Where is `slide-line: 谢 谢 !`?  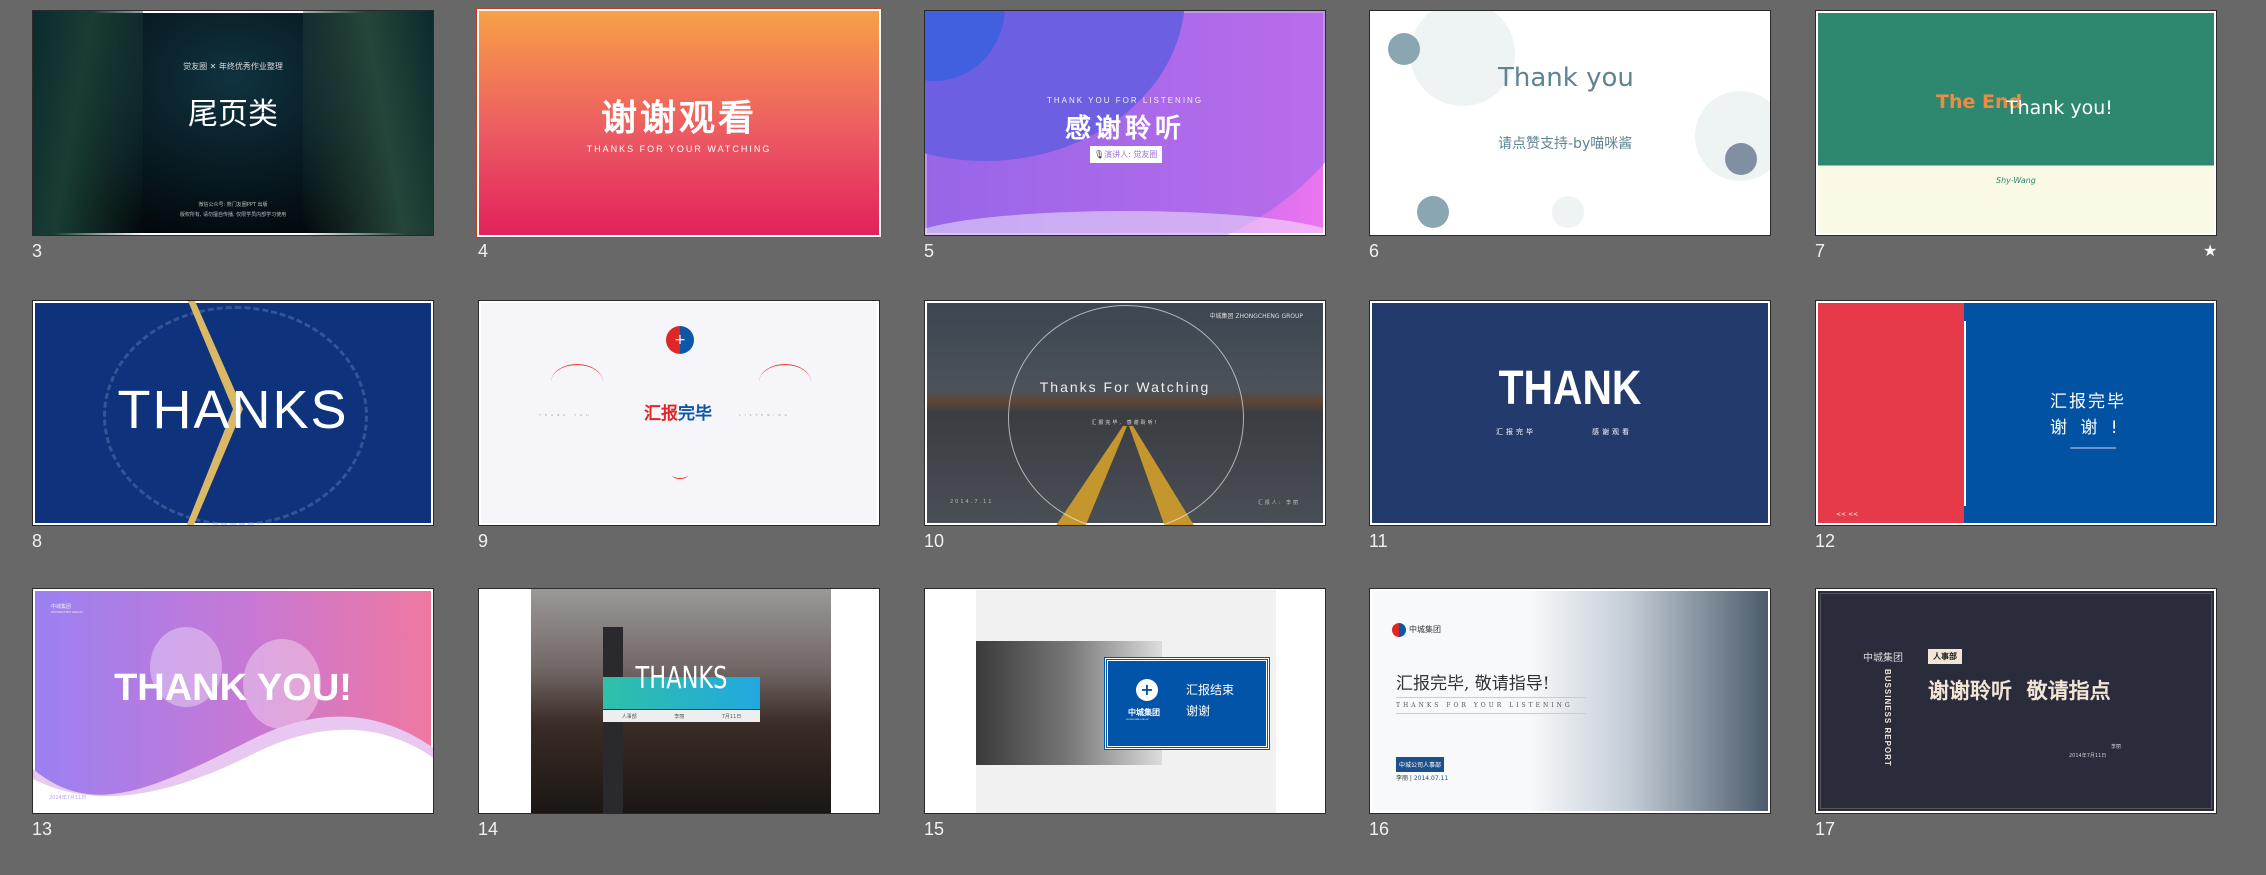
slide-line: 谢 谢 ! is located at coordinates (2086, 428).